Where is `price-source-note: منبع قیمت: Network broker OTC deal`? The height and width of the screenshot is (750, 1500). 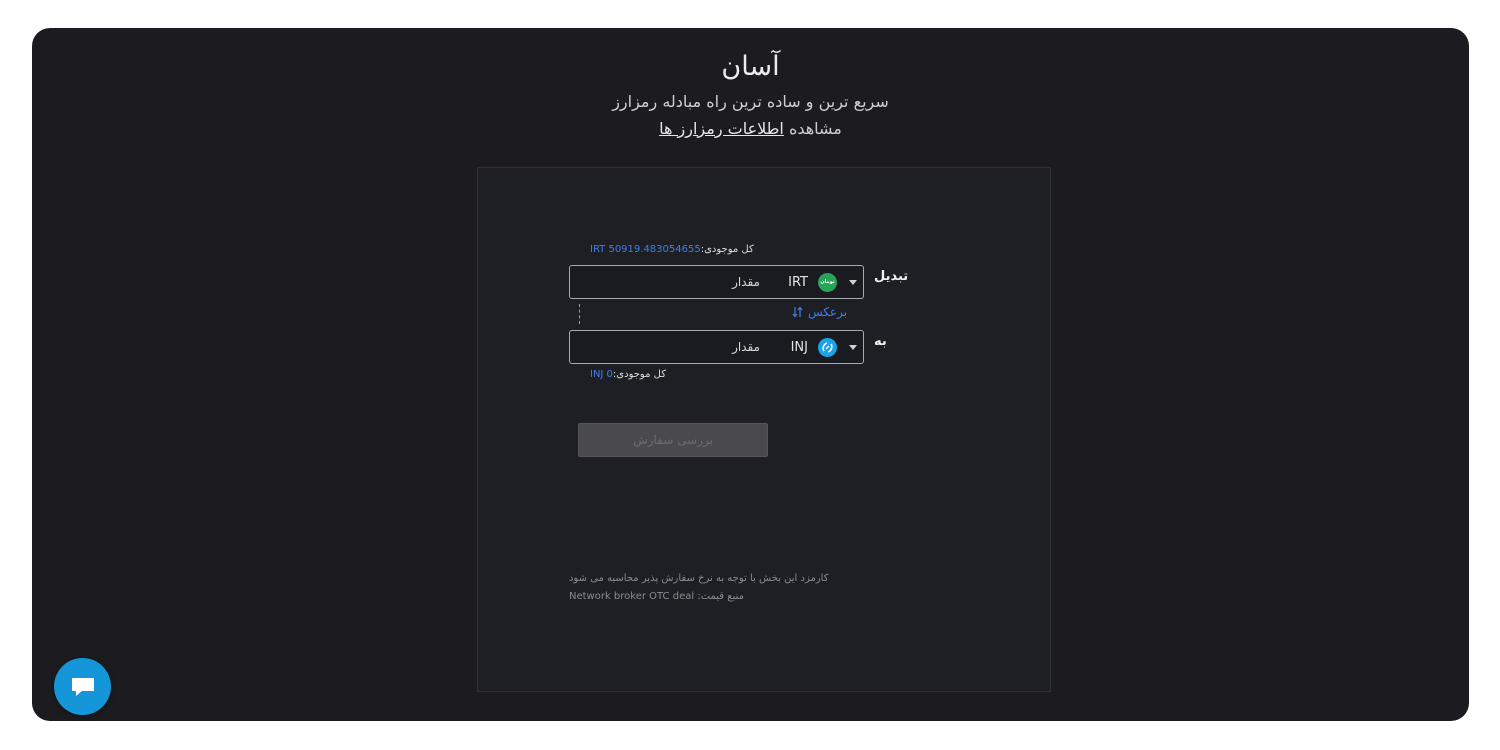 price-source-note: منبع قیمت: Network broker OTC deal is located at coordinates (656, 596).